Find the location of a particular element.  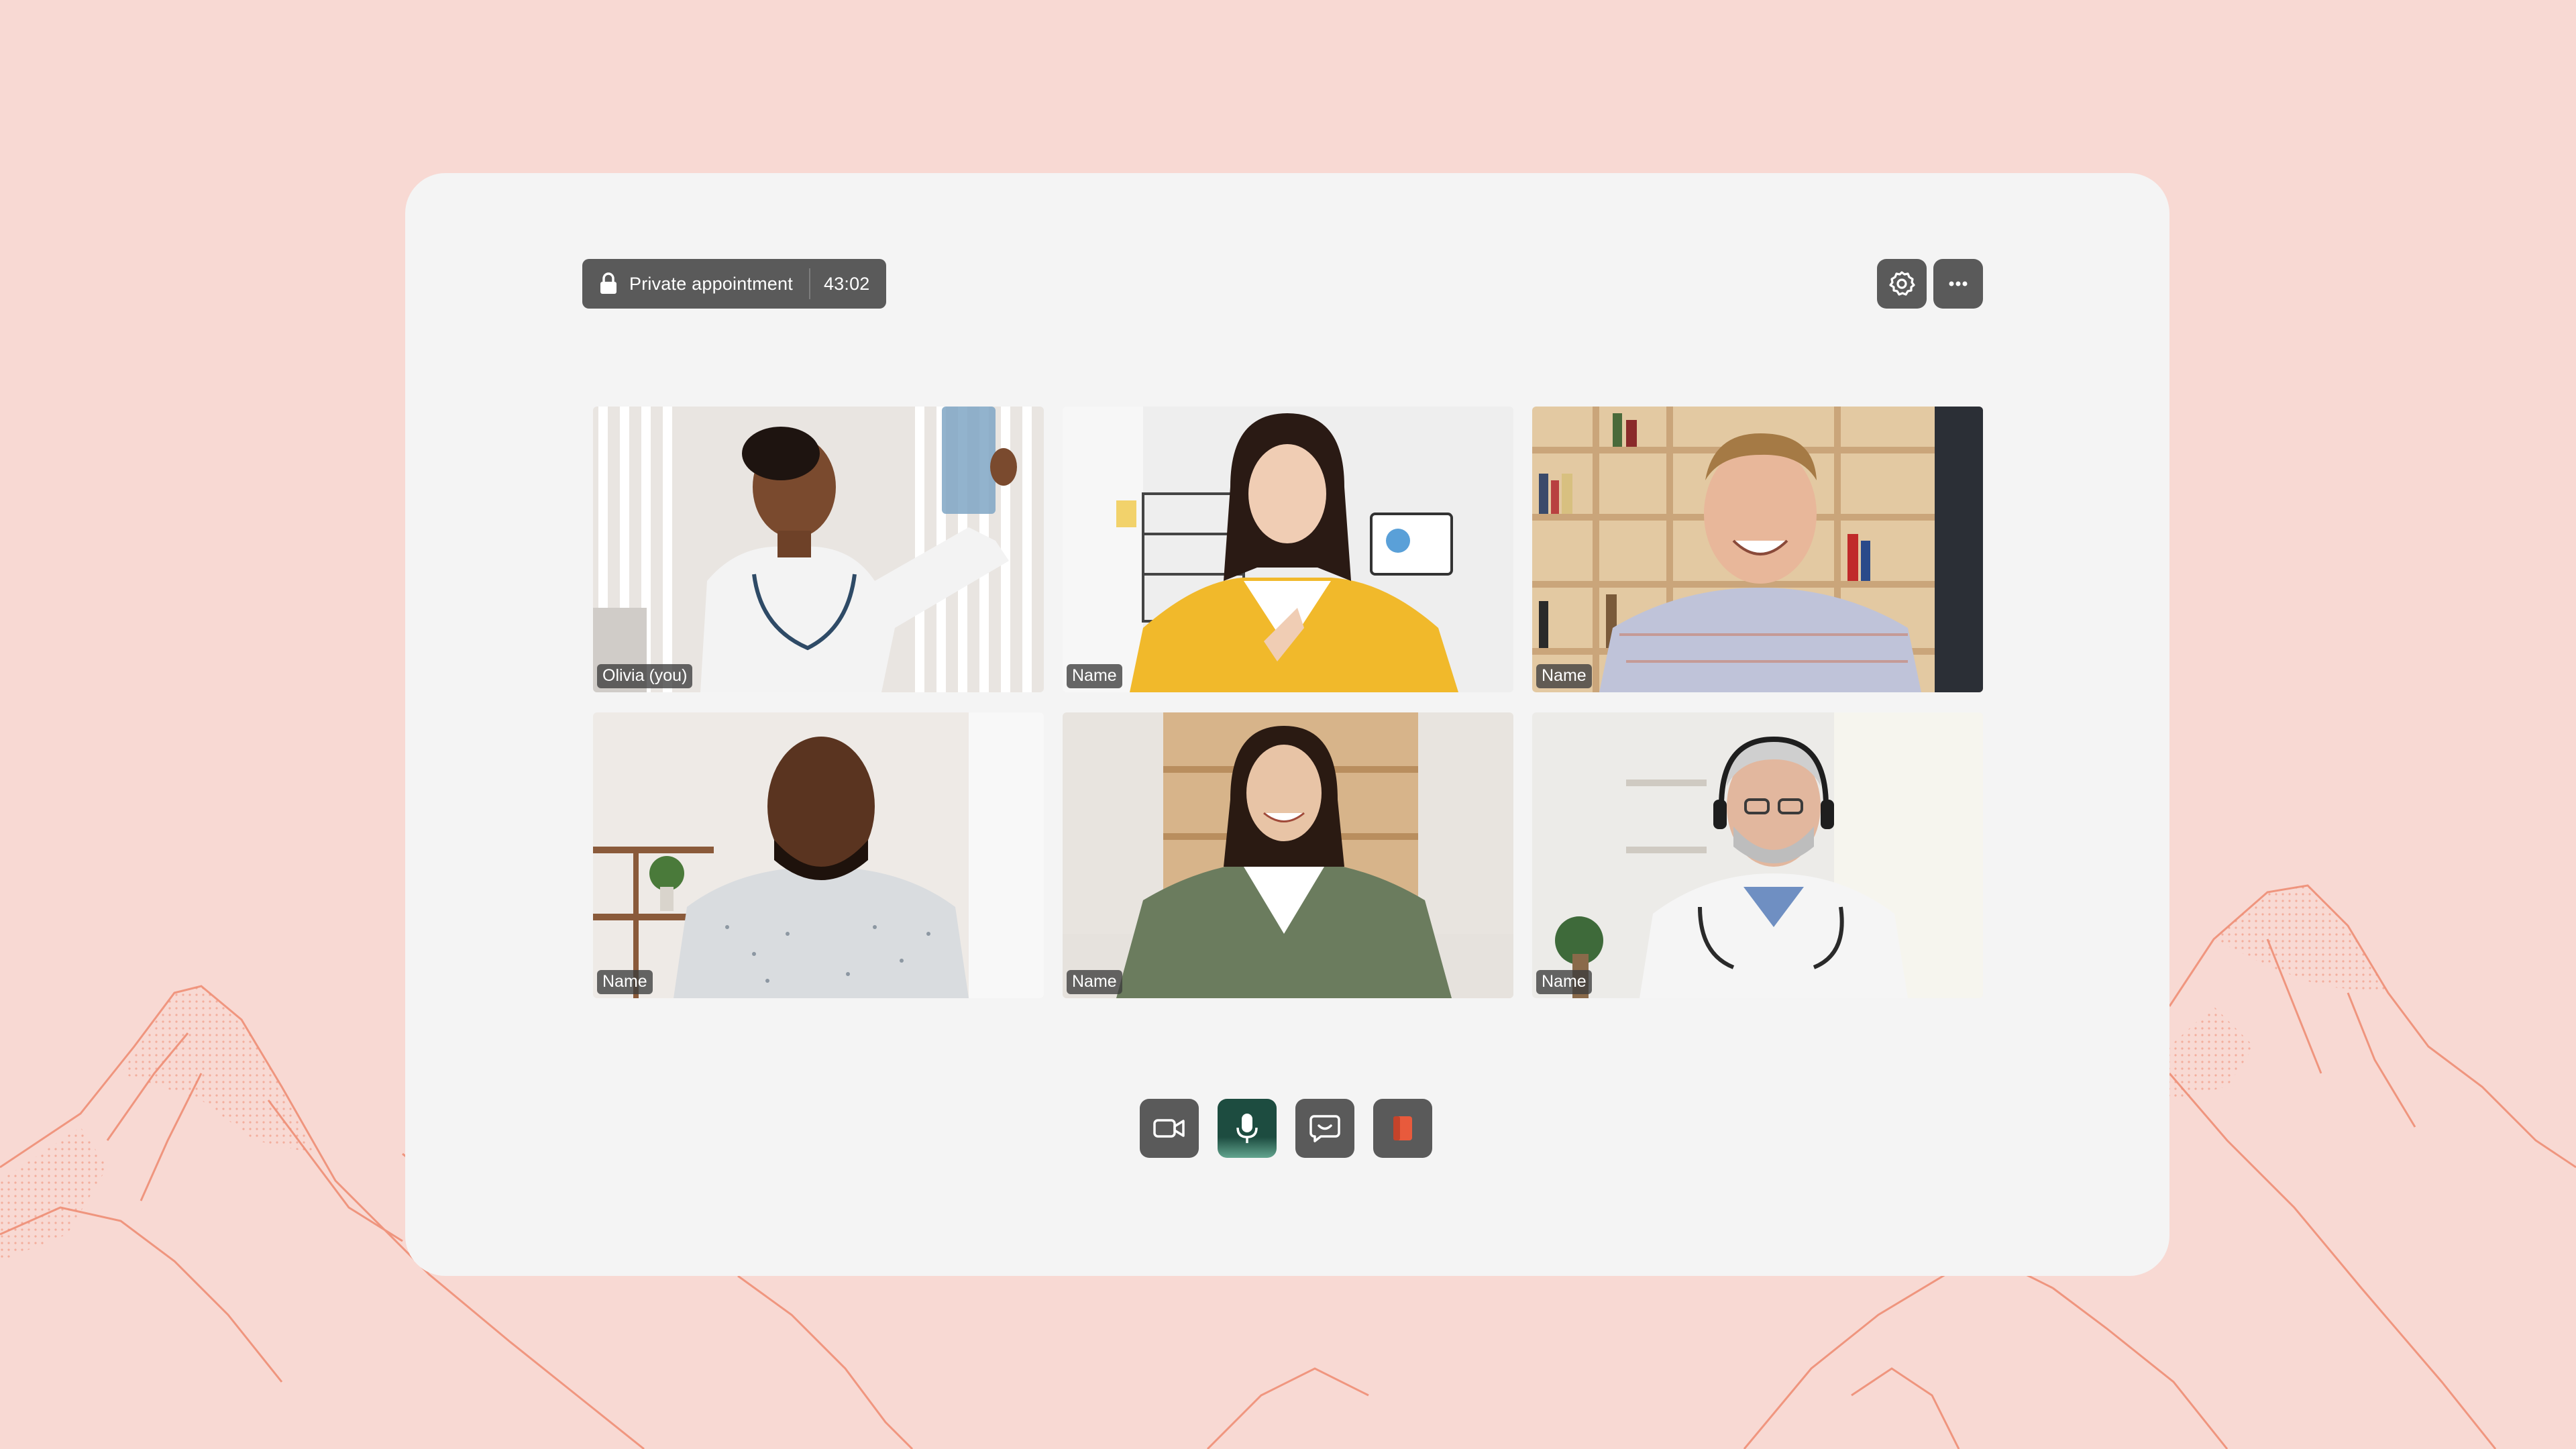

leave-call-button is located at coordinates (1402, 1128).